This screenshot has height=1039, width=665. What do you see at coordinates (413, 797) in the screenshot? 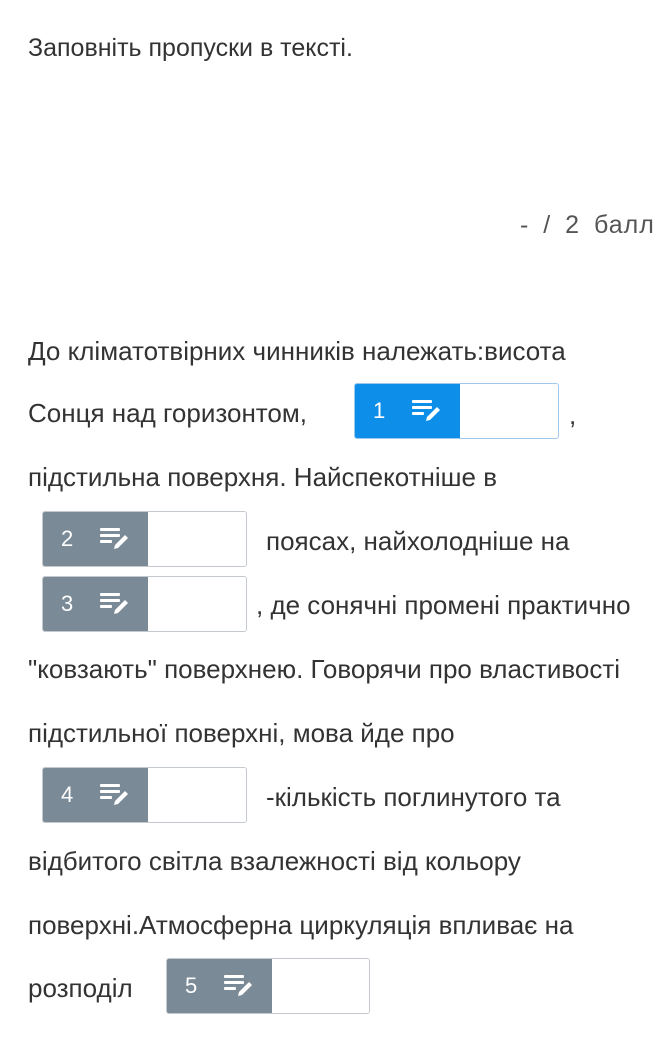
I see `text-line-8: -кількість поглинутого та` at bounding box center [413, 797].